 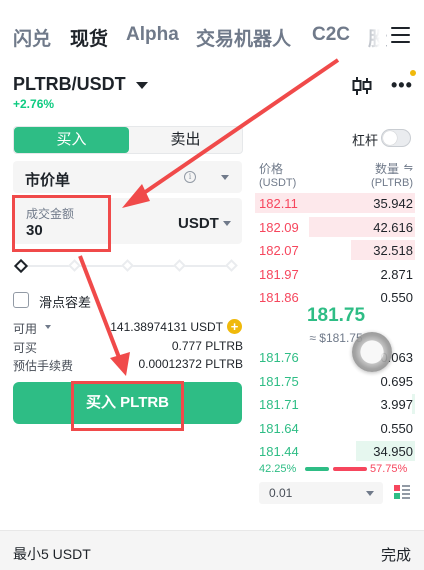 What do you see at coordinates (335, 250) in the screenshot?
I see `ask-row: 182.07 32.518` at bounding box center [335, 250].